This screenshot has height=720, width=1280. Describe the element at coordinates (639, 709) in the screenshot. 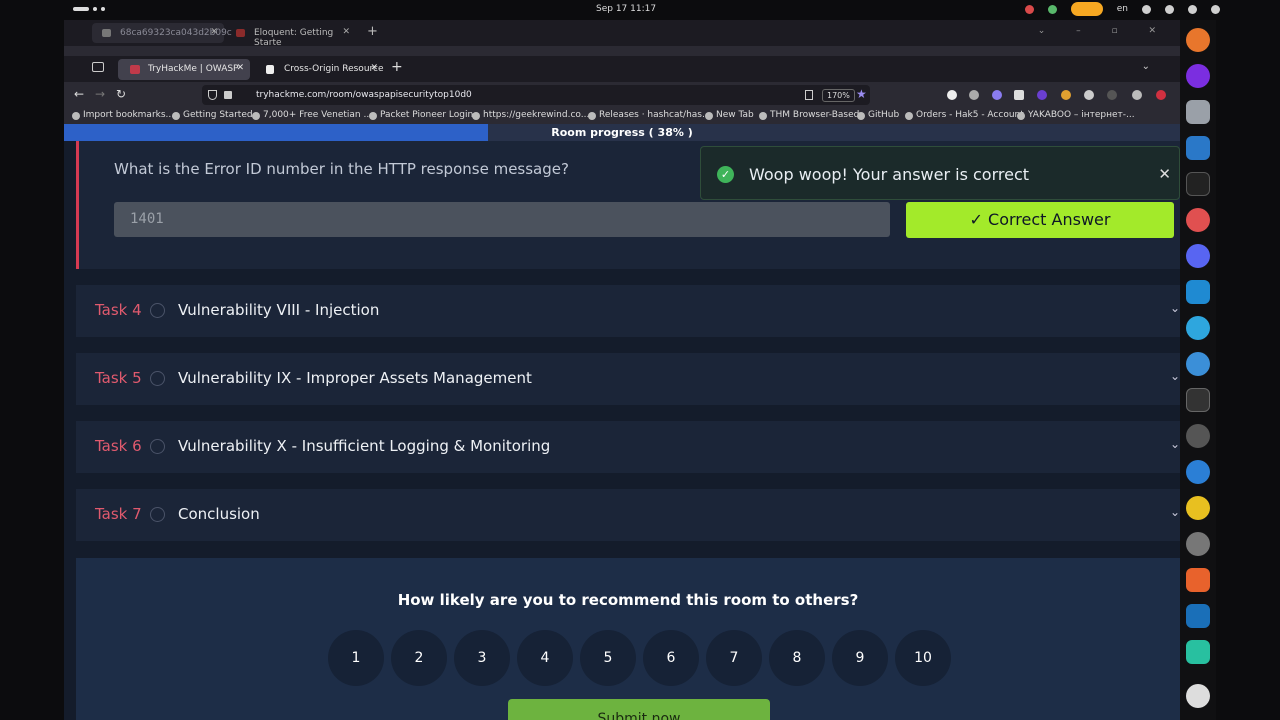

I see `submit-button: Submit now` at that location.